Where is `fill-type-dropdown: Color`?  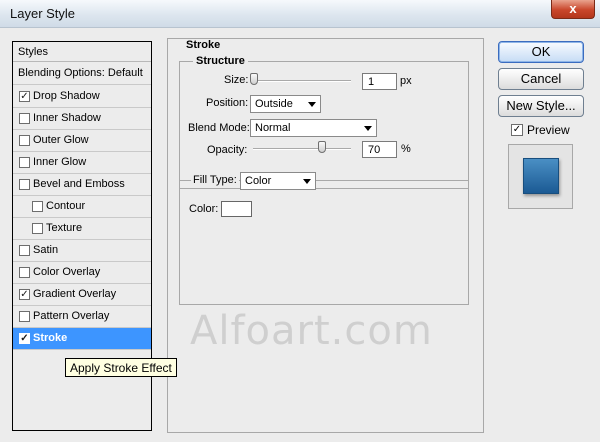
fill-type-dropdown: Color is located at coordinates (278, 181).